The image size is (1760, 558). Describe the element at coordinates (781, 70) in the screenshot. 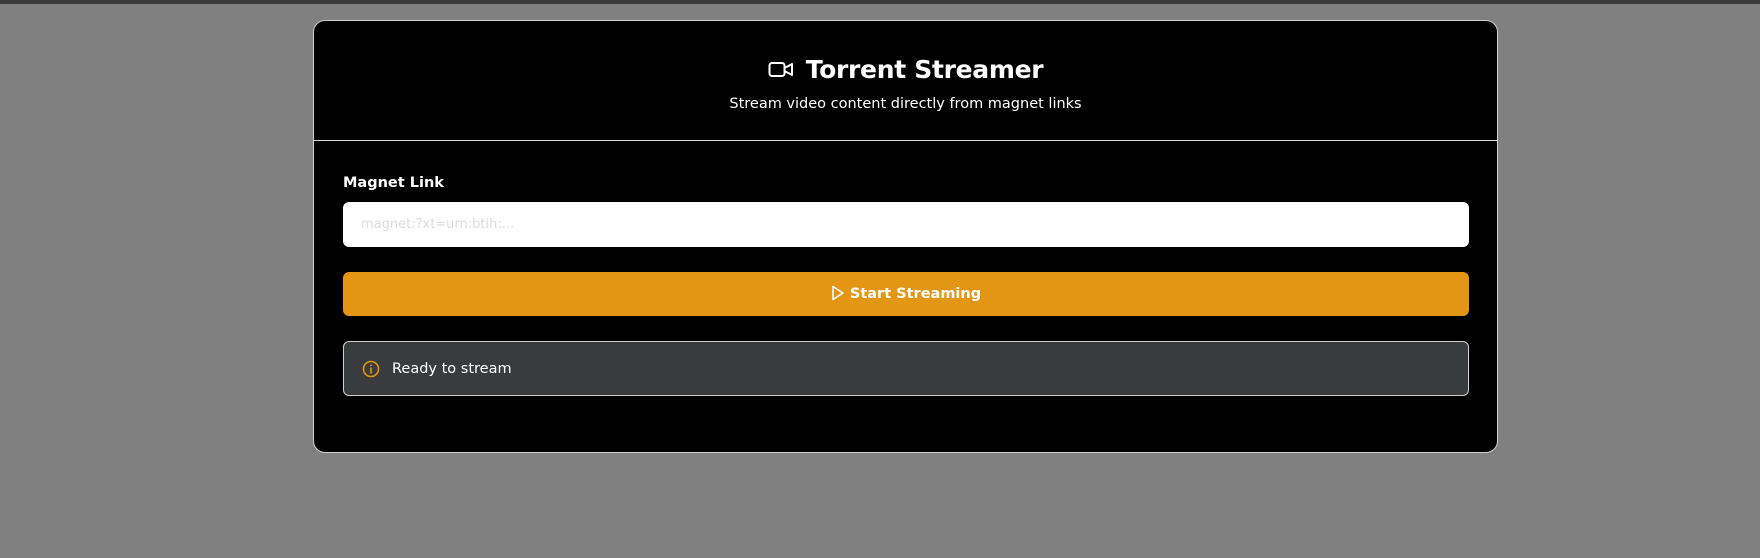

I see `video-camera-icon` at that location.